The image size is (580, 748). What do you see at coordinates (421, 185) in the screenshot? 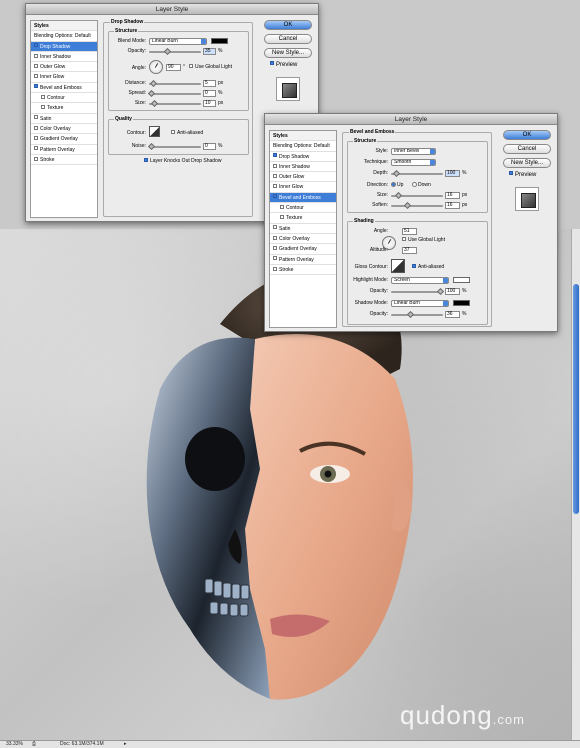
I see `direction-down-radio: Down` at bounding box center [421, 185].